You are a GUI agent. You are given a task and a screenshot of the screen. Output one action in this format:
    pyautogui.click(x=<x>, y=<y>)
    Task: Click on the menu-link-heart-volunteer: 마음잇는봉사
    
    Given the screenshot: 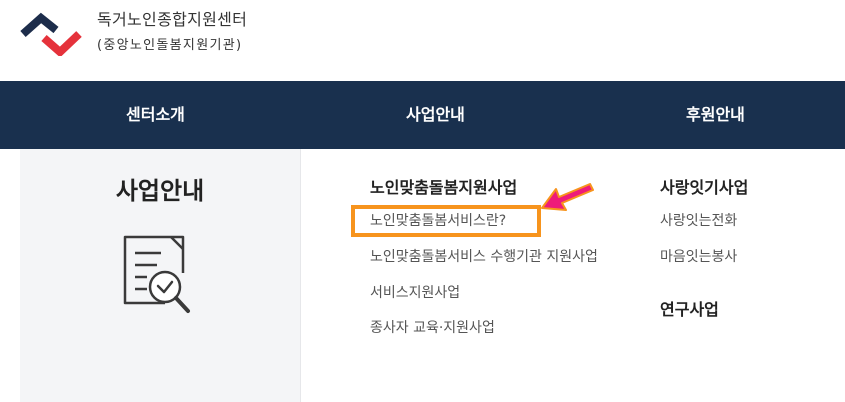 What is the action you would take?
    pyautogui.click(x=698, y=256)
    